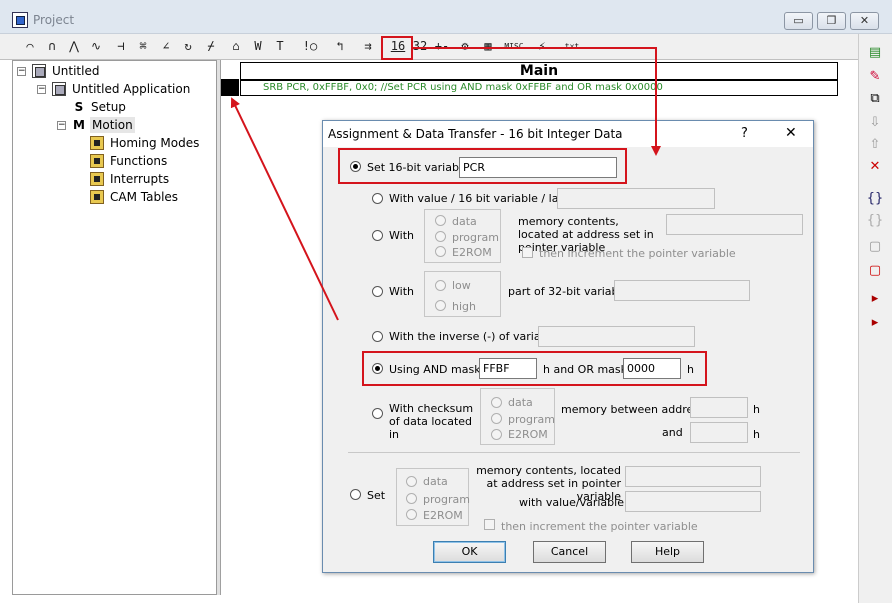 The width and height of the screenshot is (892, 603). I want to click on toolbar-homing-icon: ⌂, so click(236, 46).